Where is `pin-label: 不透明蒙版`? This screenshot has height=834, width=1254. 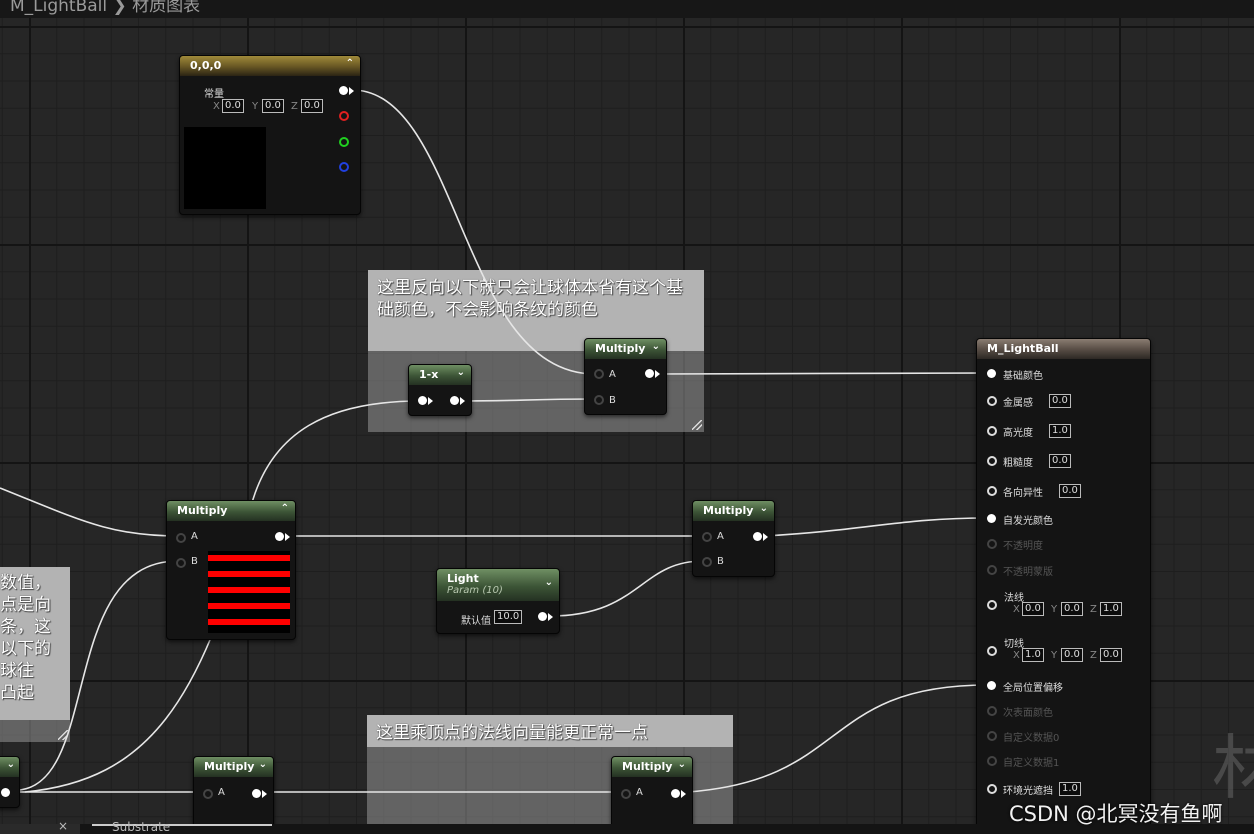 pin-label: 不透明蒙版 is located at coordinates (1028, 572).